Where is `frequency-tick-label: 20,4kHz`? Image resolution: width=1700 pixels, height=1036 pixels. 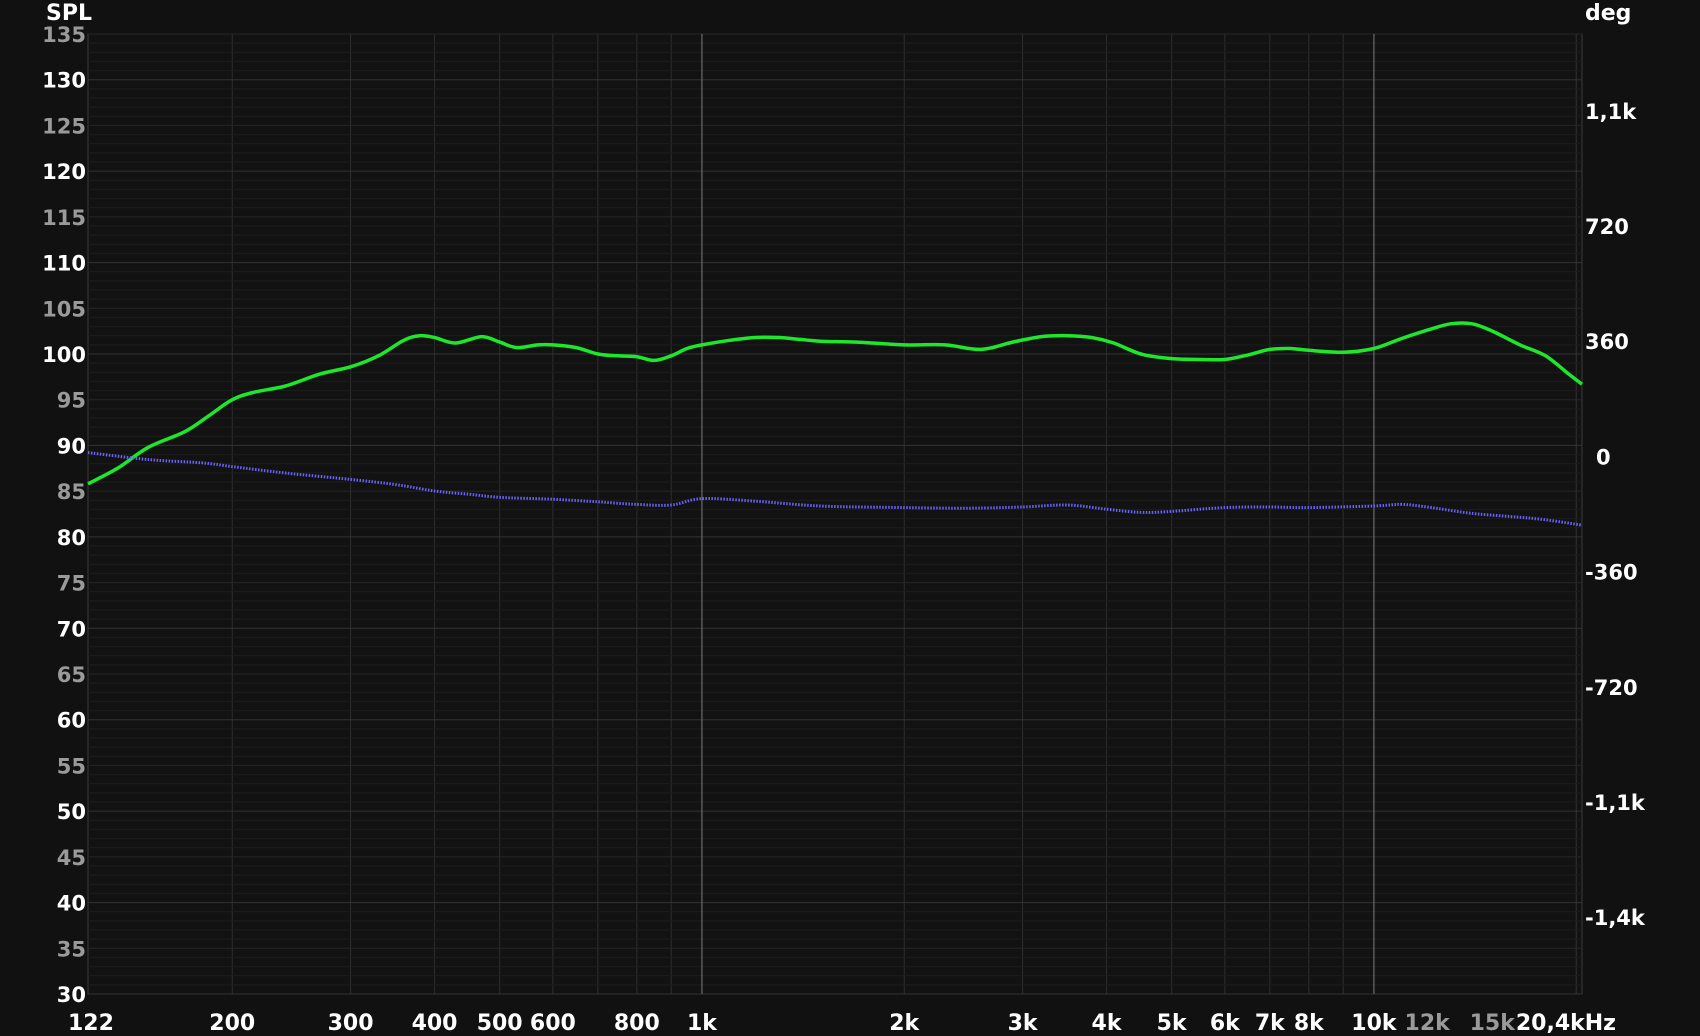
frequency-tick-label: 20,4kHz is located at coordinates (1566, 1023).